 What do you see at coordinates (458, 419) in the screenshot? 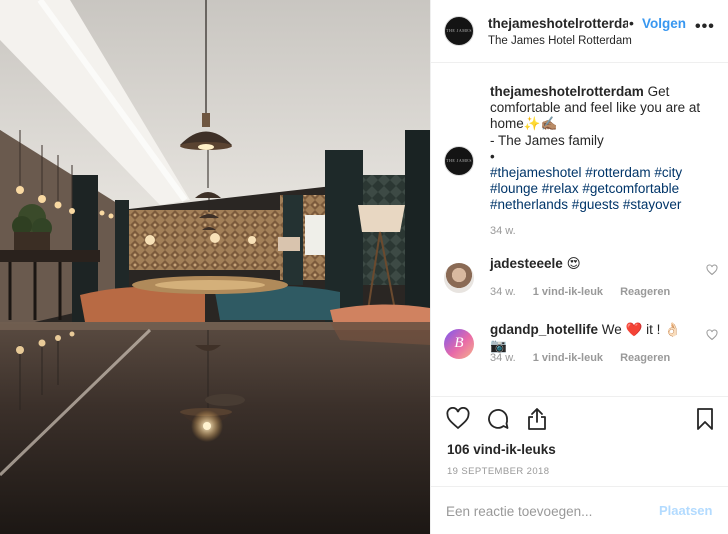
I see `heart-outline-icon` at bounding box center [458, 419].